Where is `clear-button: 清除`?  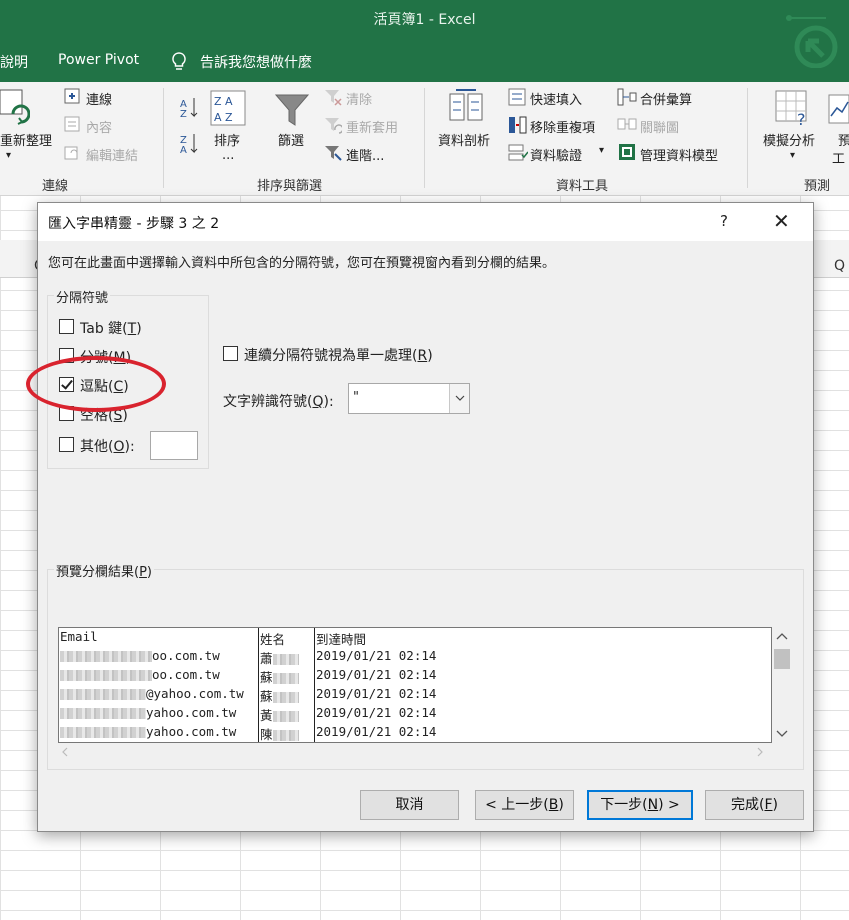 clear-button: 清除 is located at coordinates (359, 98).